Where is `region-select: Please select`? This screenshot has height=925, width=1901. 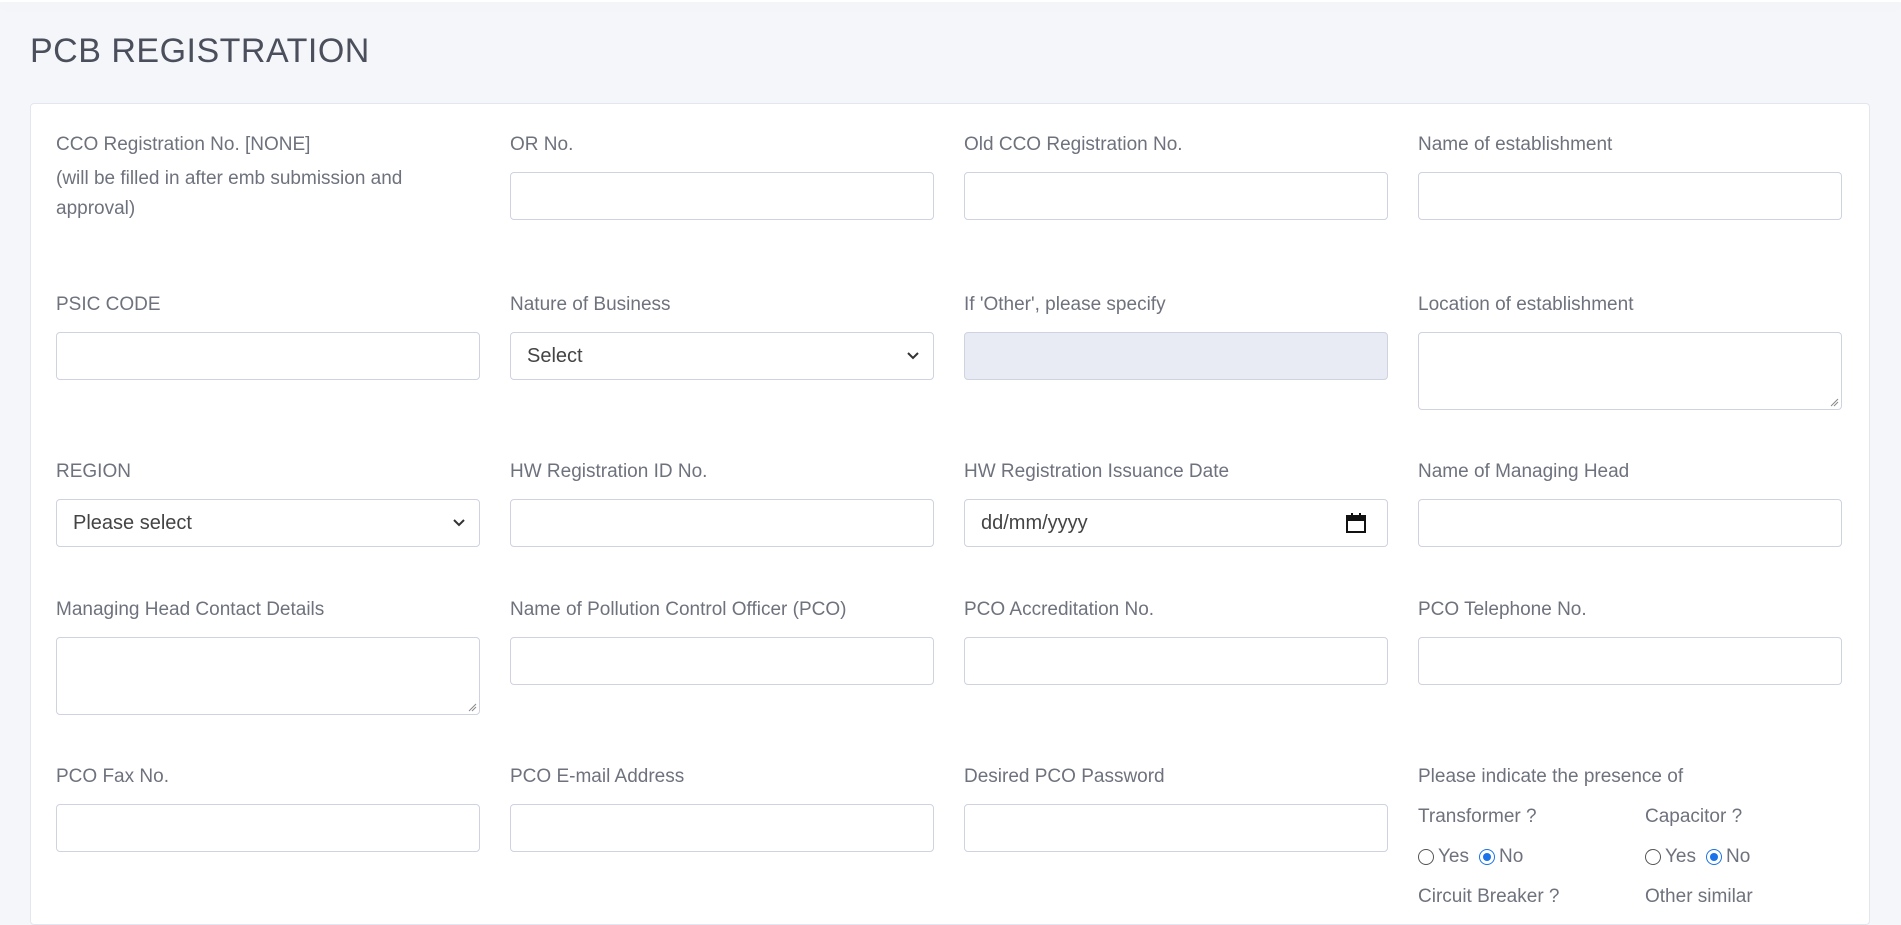
region-select: Please select is located at coordinates (268, 523).